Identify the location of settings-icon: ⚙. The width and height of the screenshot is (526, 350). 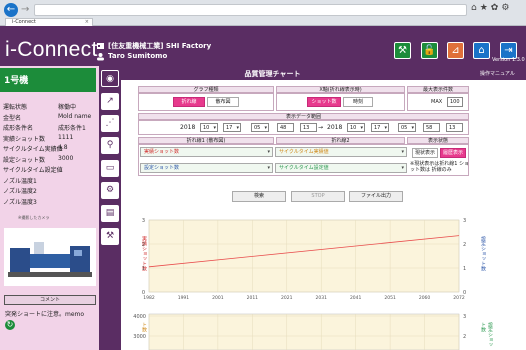
(110, 190).